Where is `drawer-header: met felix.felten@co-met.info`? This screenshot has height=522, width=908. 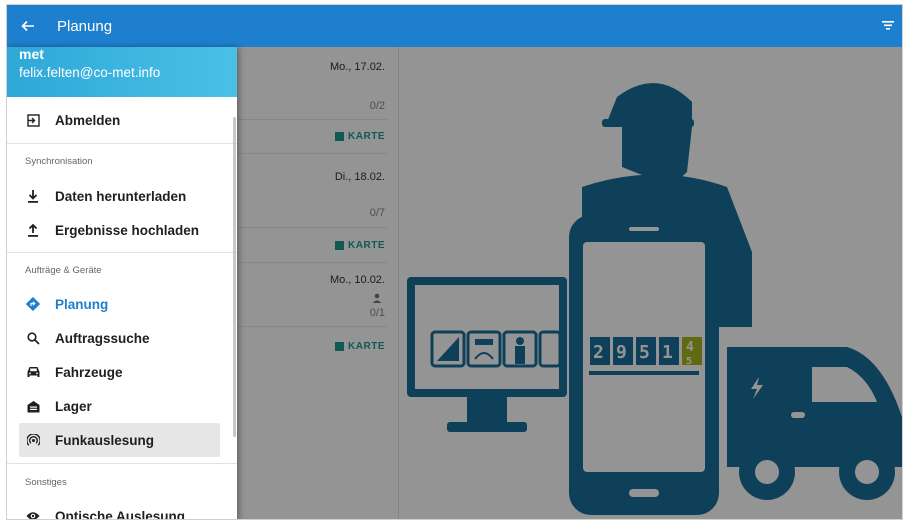
drawer-header: met felix.felten@co-met.info is located at coordinates (122, 72).